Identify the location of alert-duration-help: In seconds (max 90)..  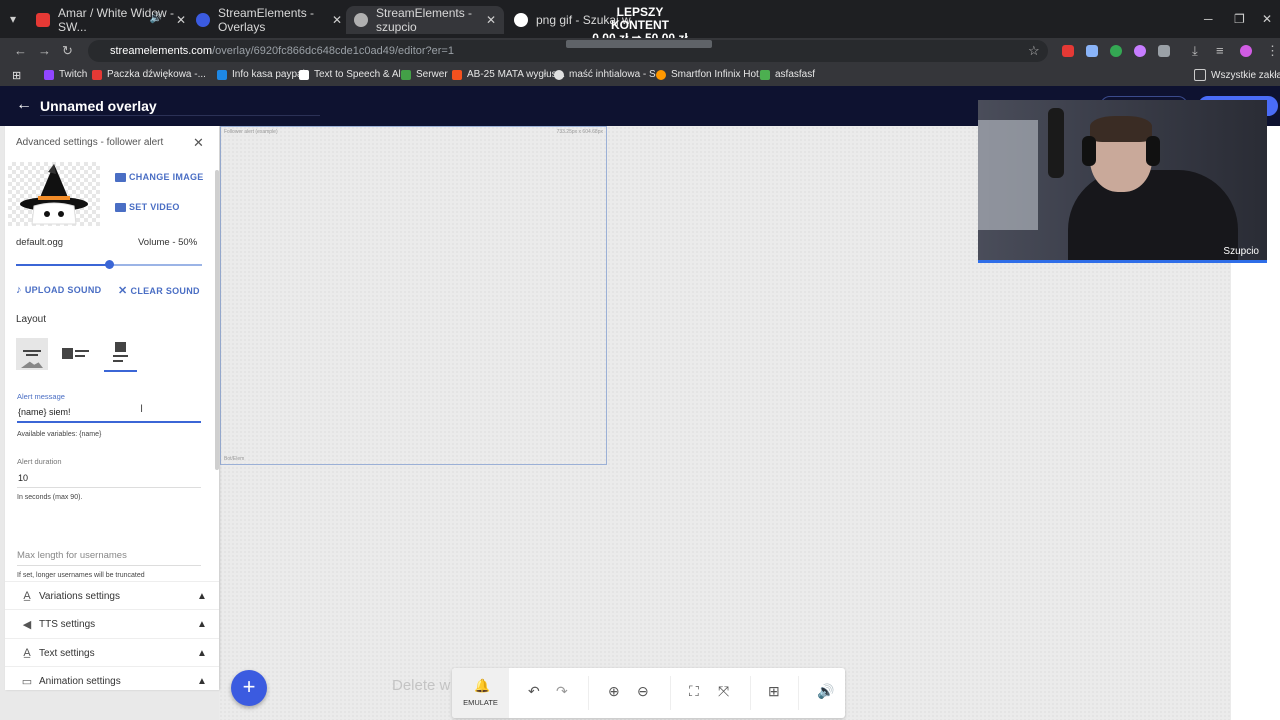
(50, 497).